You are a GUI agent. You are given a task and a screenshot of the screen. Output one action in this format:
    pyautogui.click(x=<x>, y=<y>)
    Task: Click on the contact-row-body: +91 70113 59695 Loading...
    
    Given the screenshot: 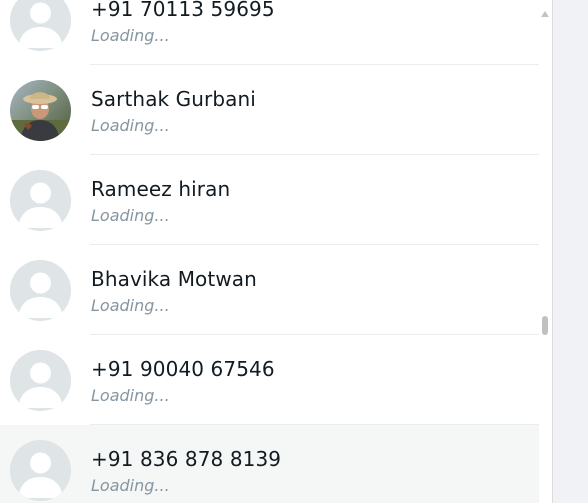 What is the action you would take?
    pyautogui.click(x=314, y=32)
    